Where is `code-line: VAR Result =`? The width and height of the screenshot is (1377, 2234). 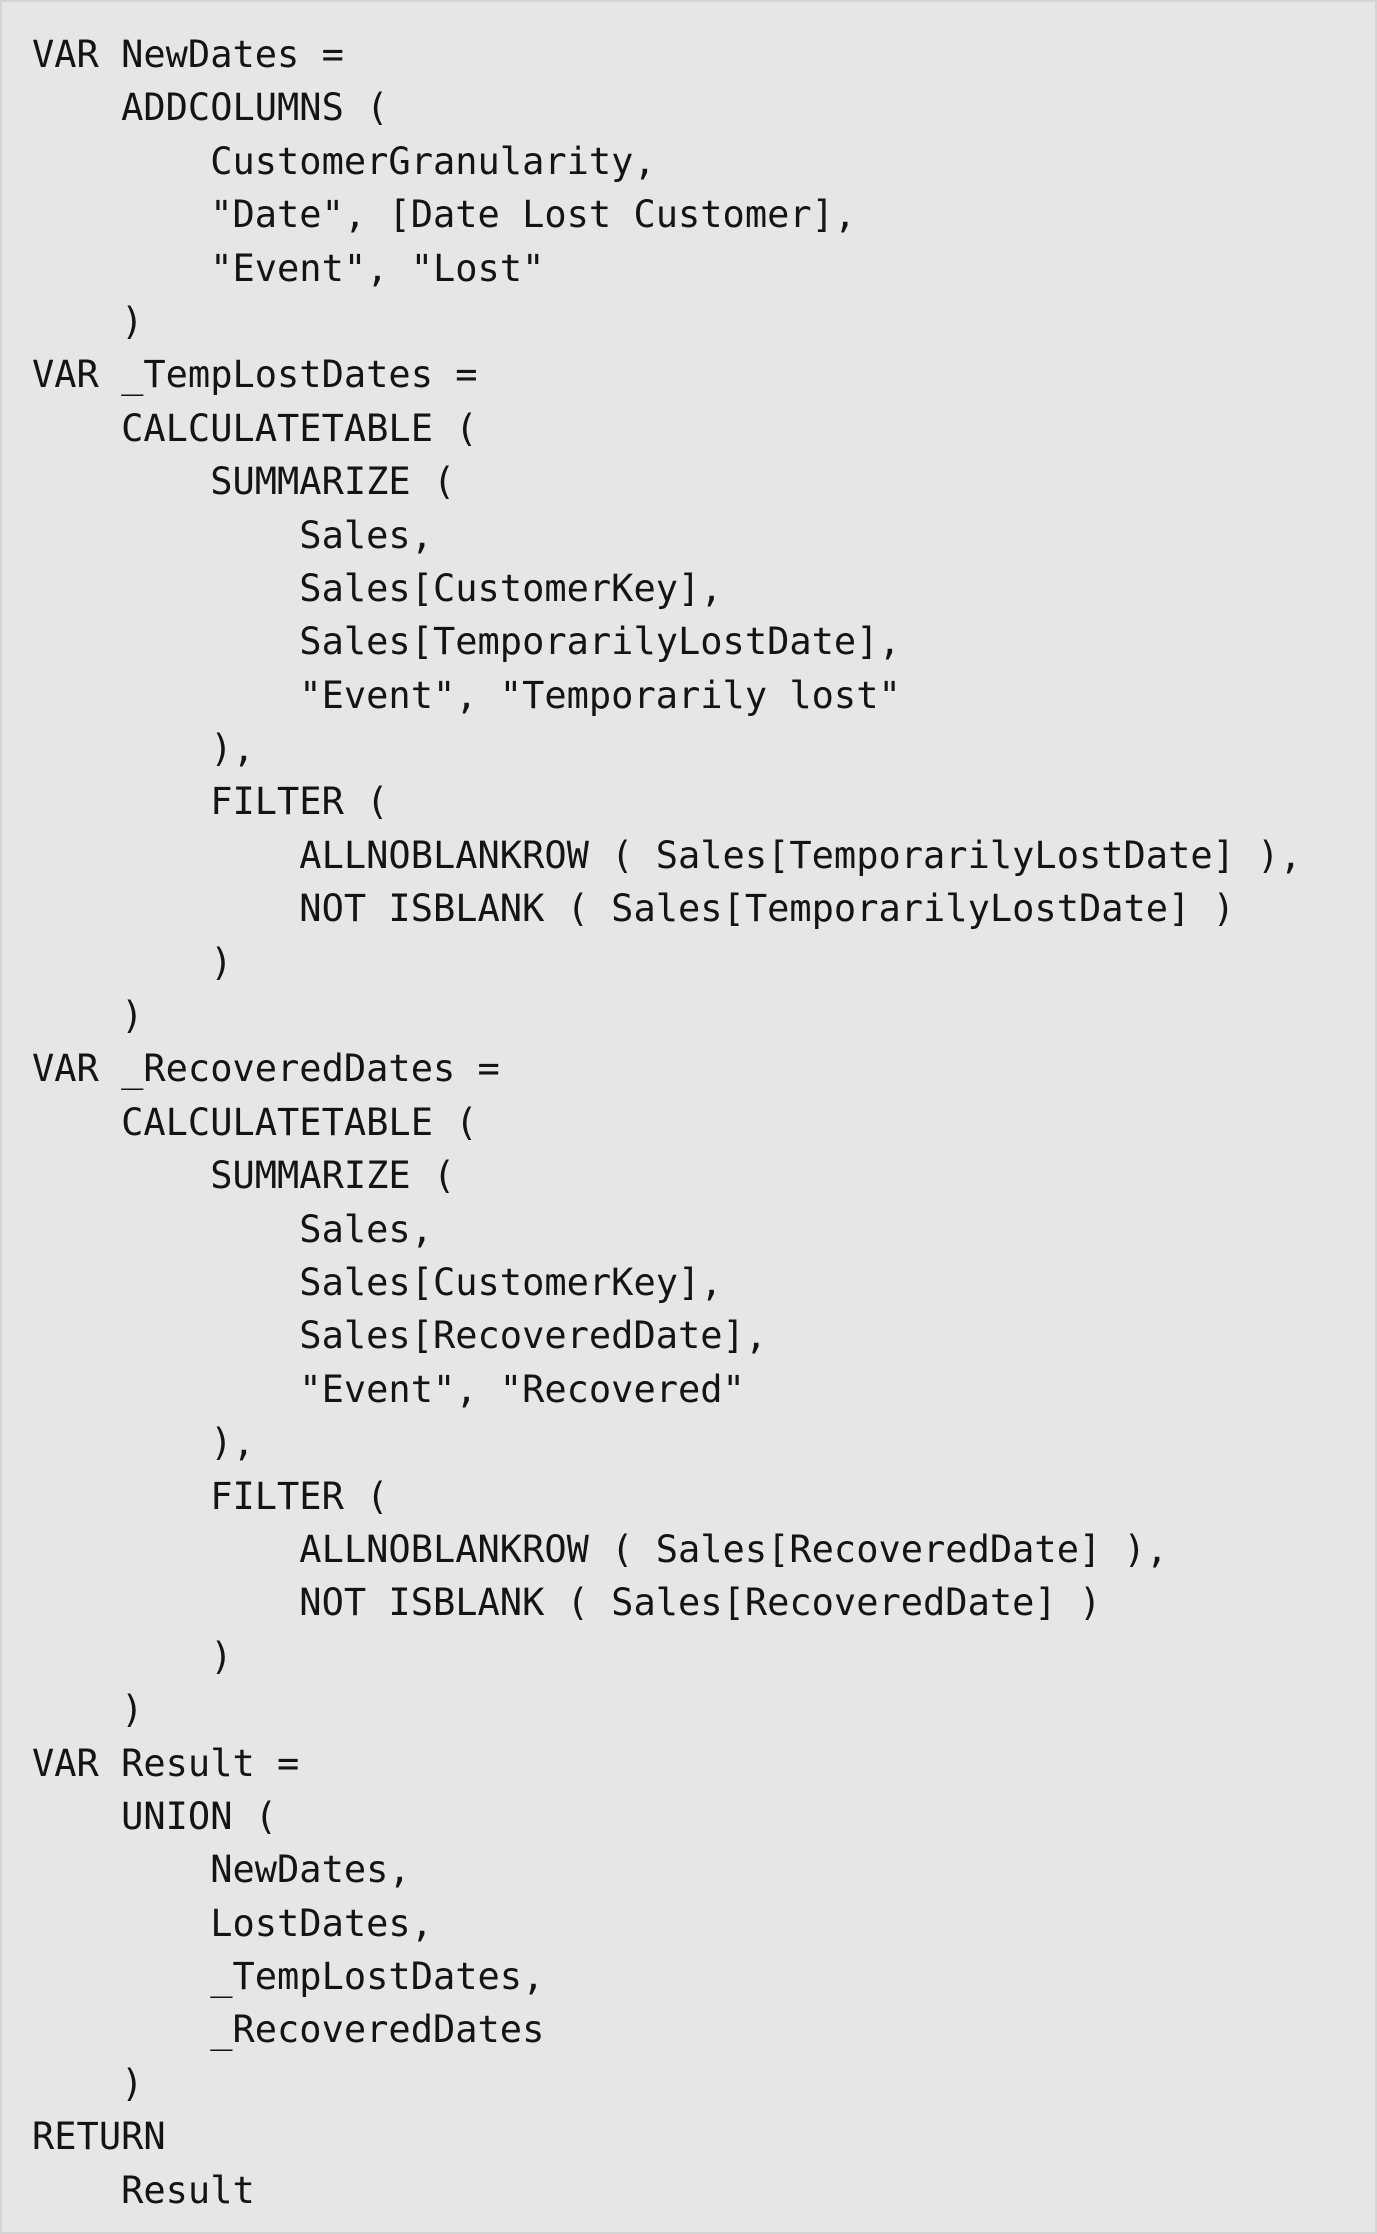
code-line: VAR Result = is located at coordinates (166, 1763).